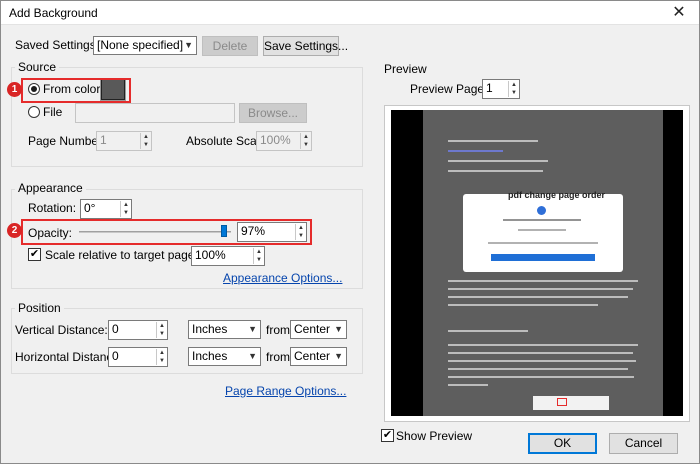 The width and height of the screenshot is (700, 464). What do you see at coordinates (434, 436) in the screenshot?
I see `show-preview-label: Show Preview` at bounding box center [434, 436].